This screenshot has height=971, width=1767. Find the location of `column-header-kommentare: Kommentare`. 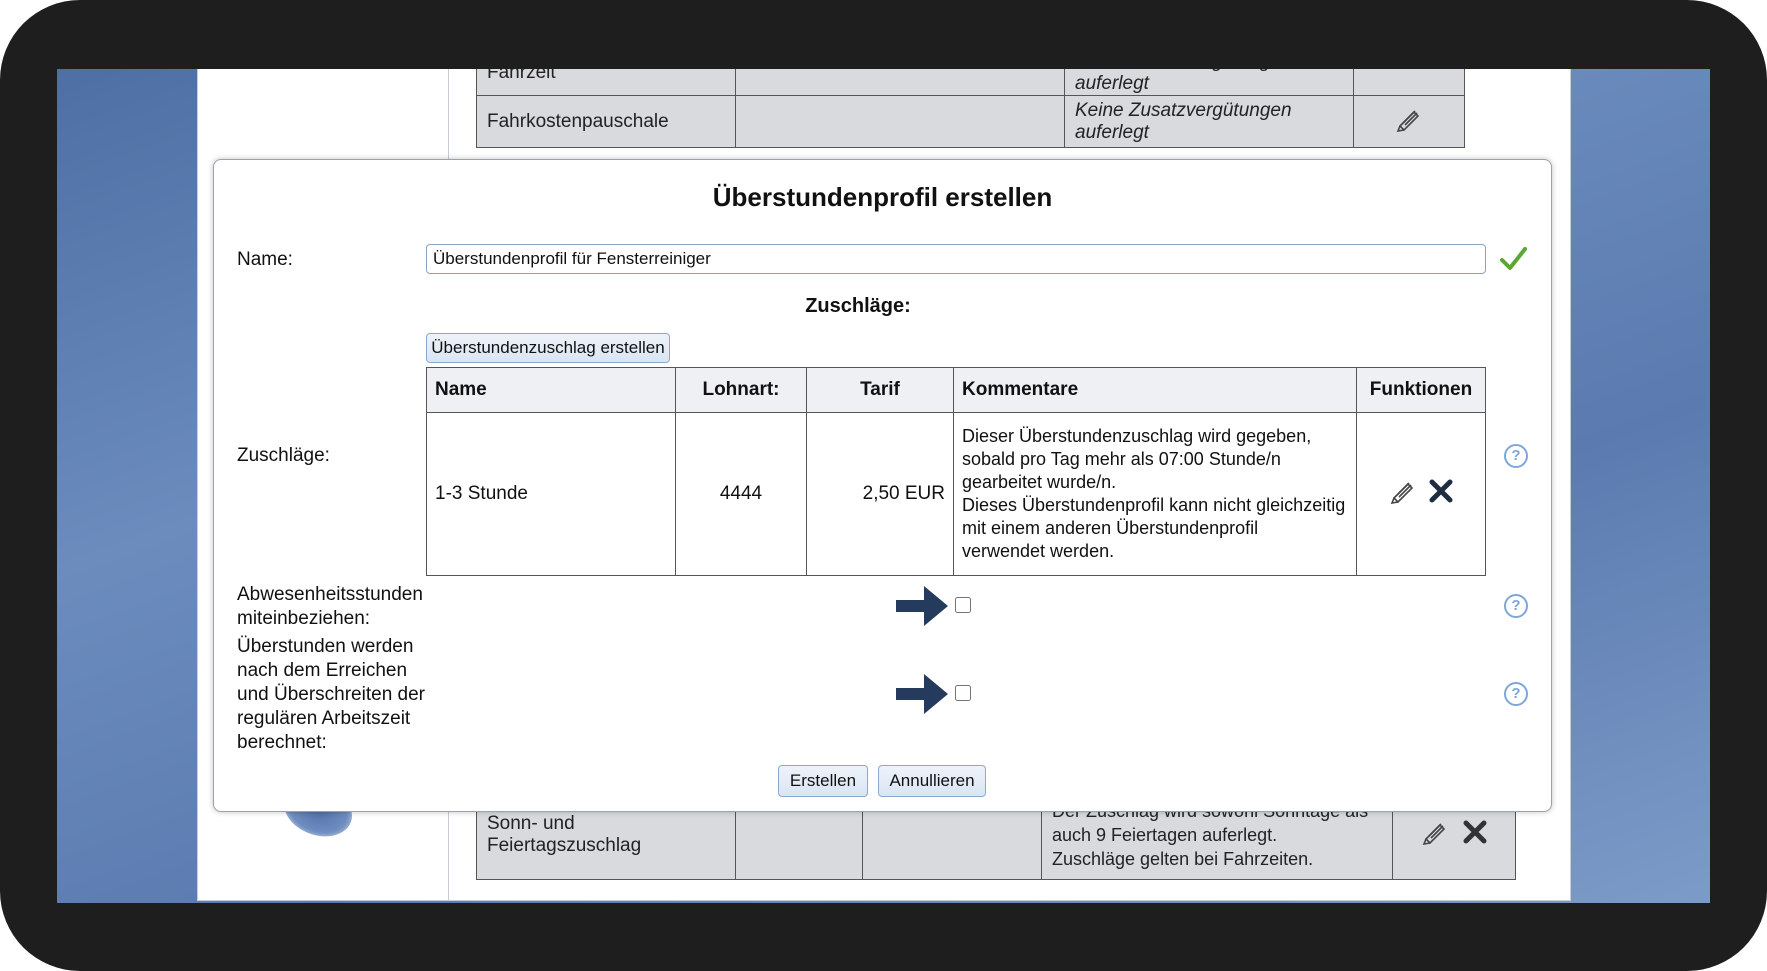

column-header-kommentare: Kommentare is located at coordinates (1155, 390).